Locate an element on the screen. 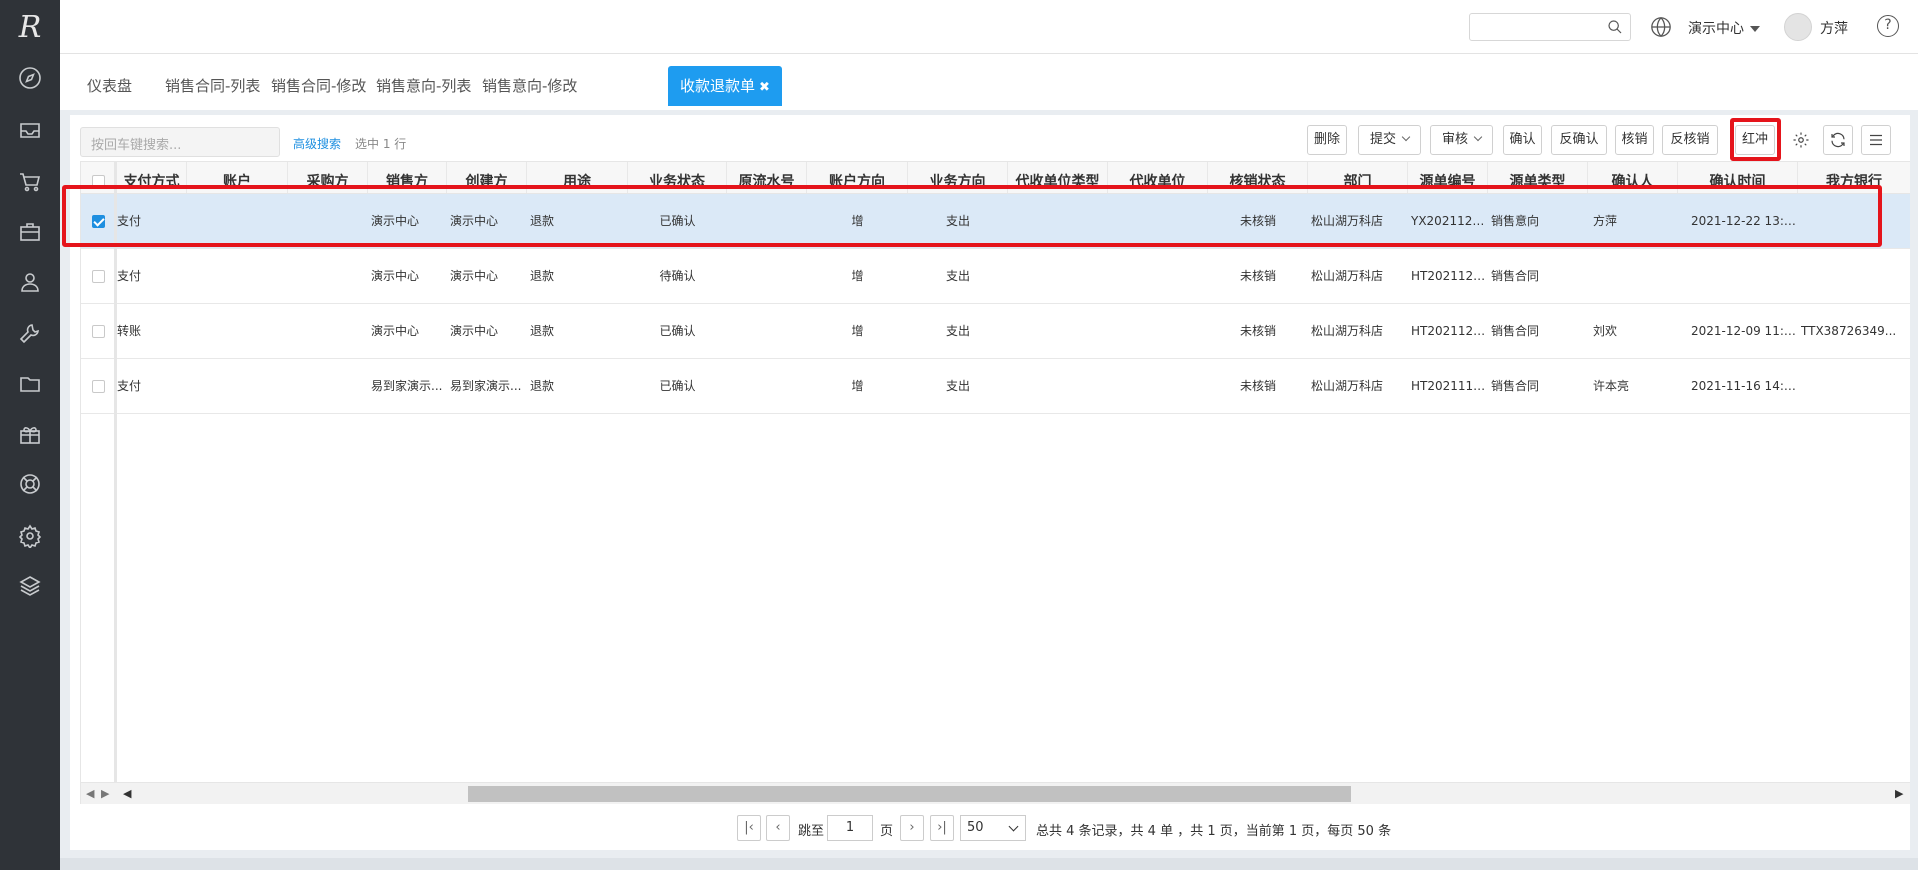 This screenshot has width=1918, height=870. compass-icon is located at coordinates (30, 78).